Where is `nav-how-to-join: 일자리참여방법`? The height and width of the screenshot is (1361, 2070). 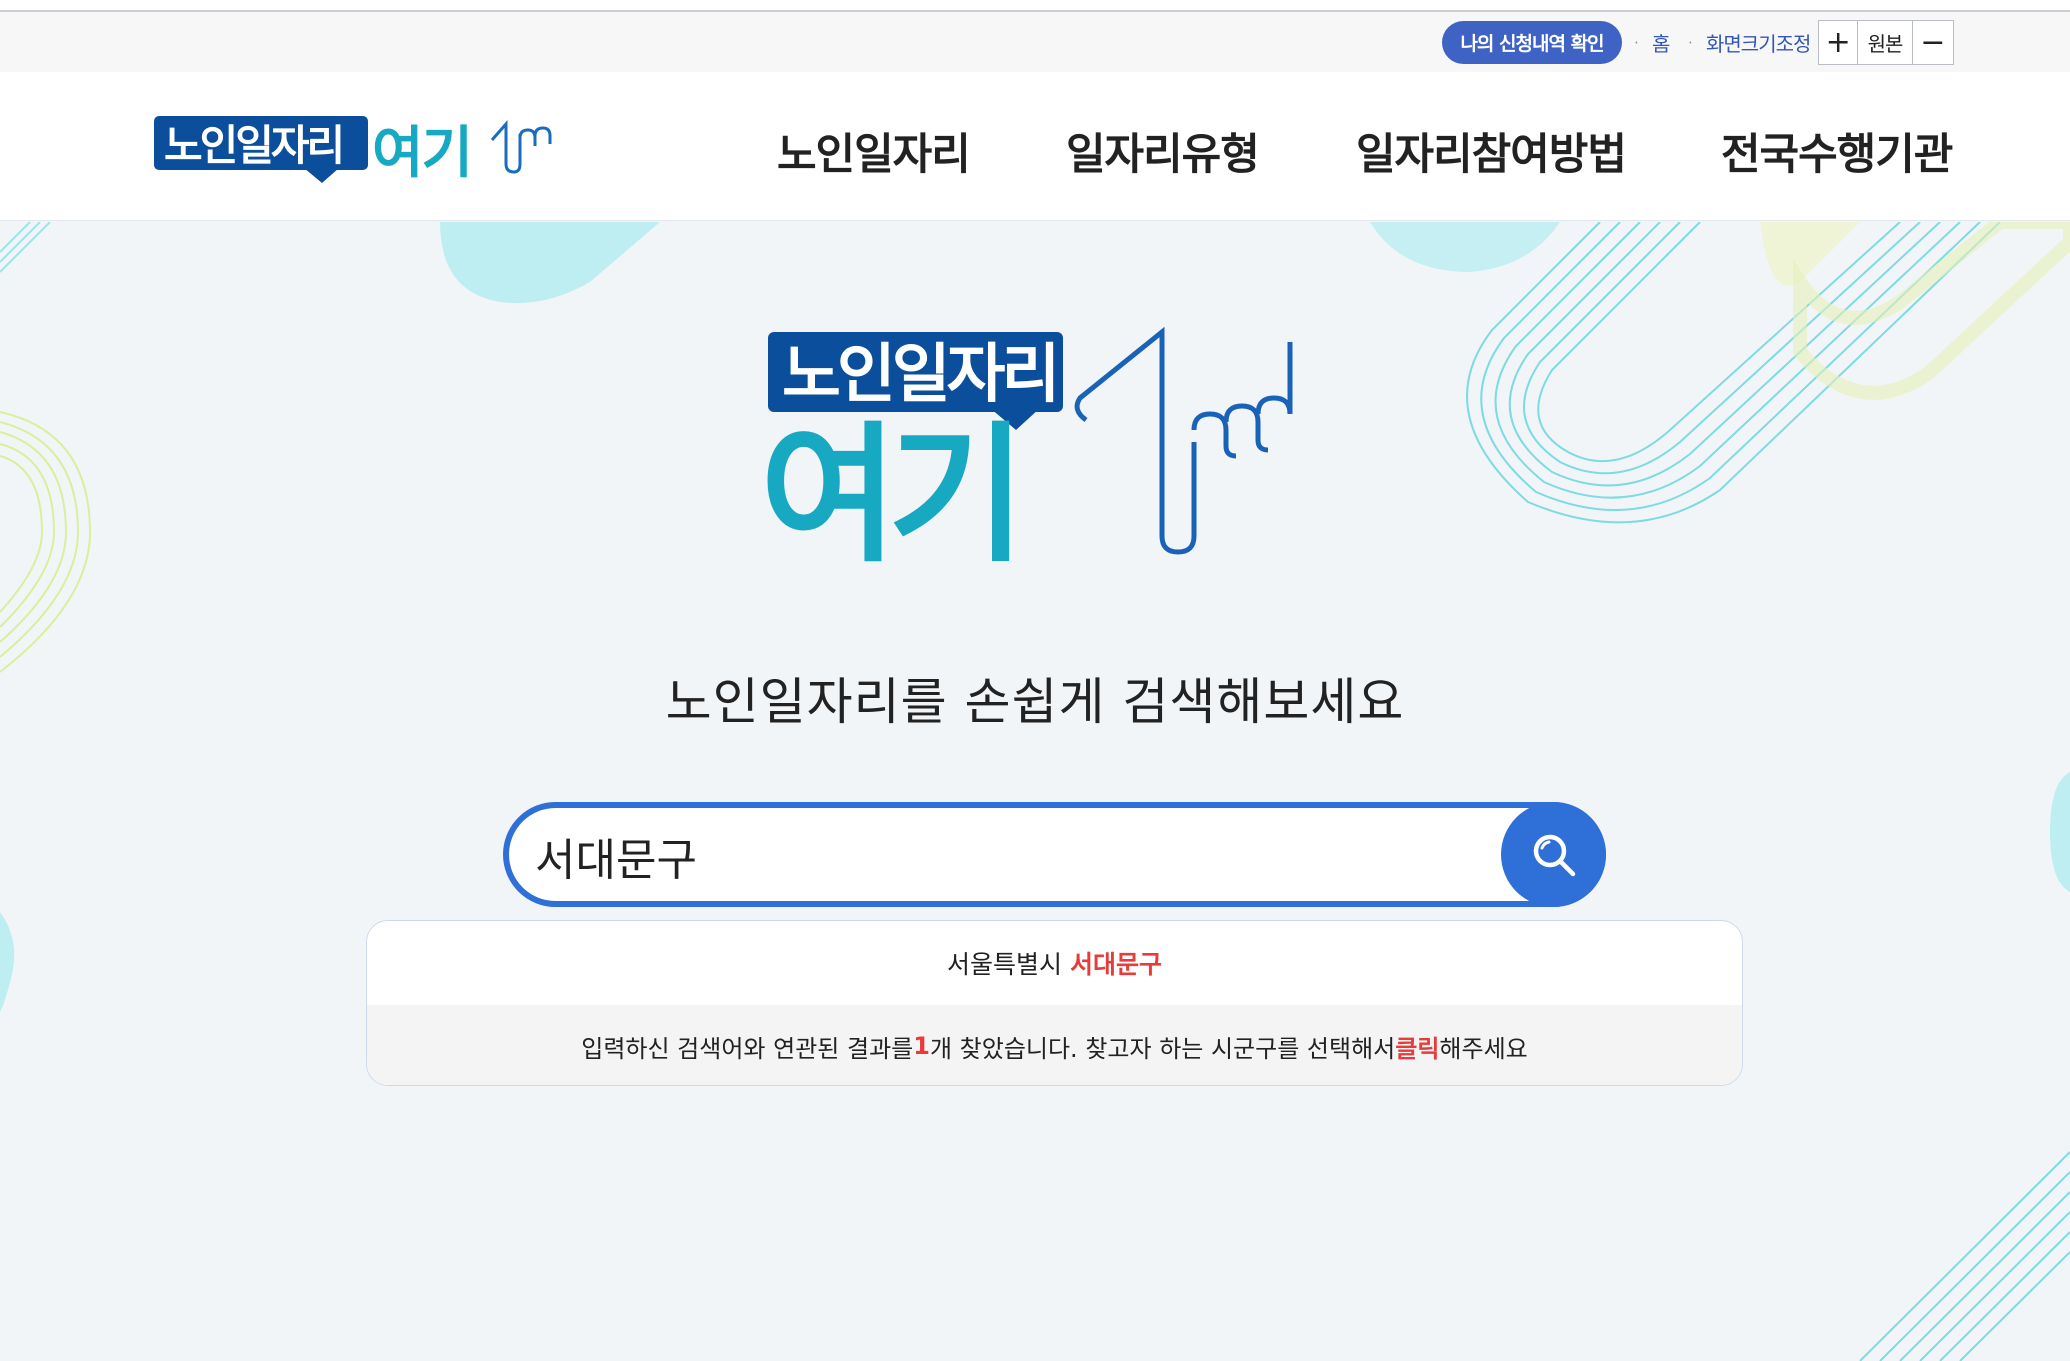 nav-how-to-join: 일자리참여방법 is located at coordinates (1491, 151).